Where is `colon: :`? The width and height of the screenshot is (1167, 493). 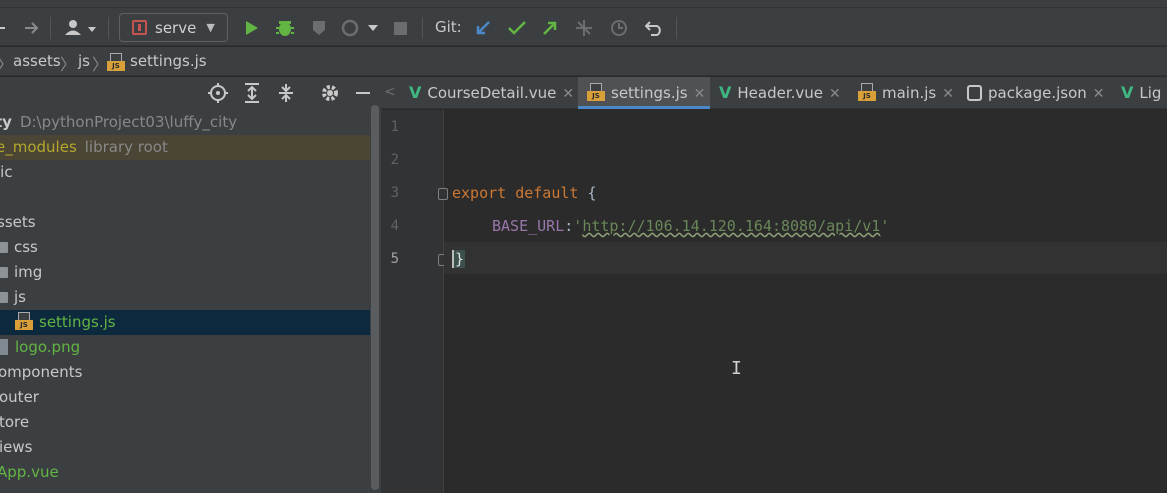
colon: : is located at coordinates (569, 226).